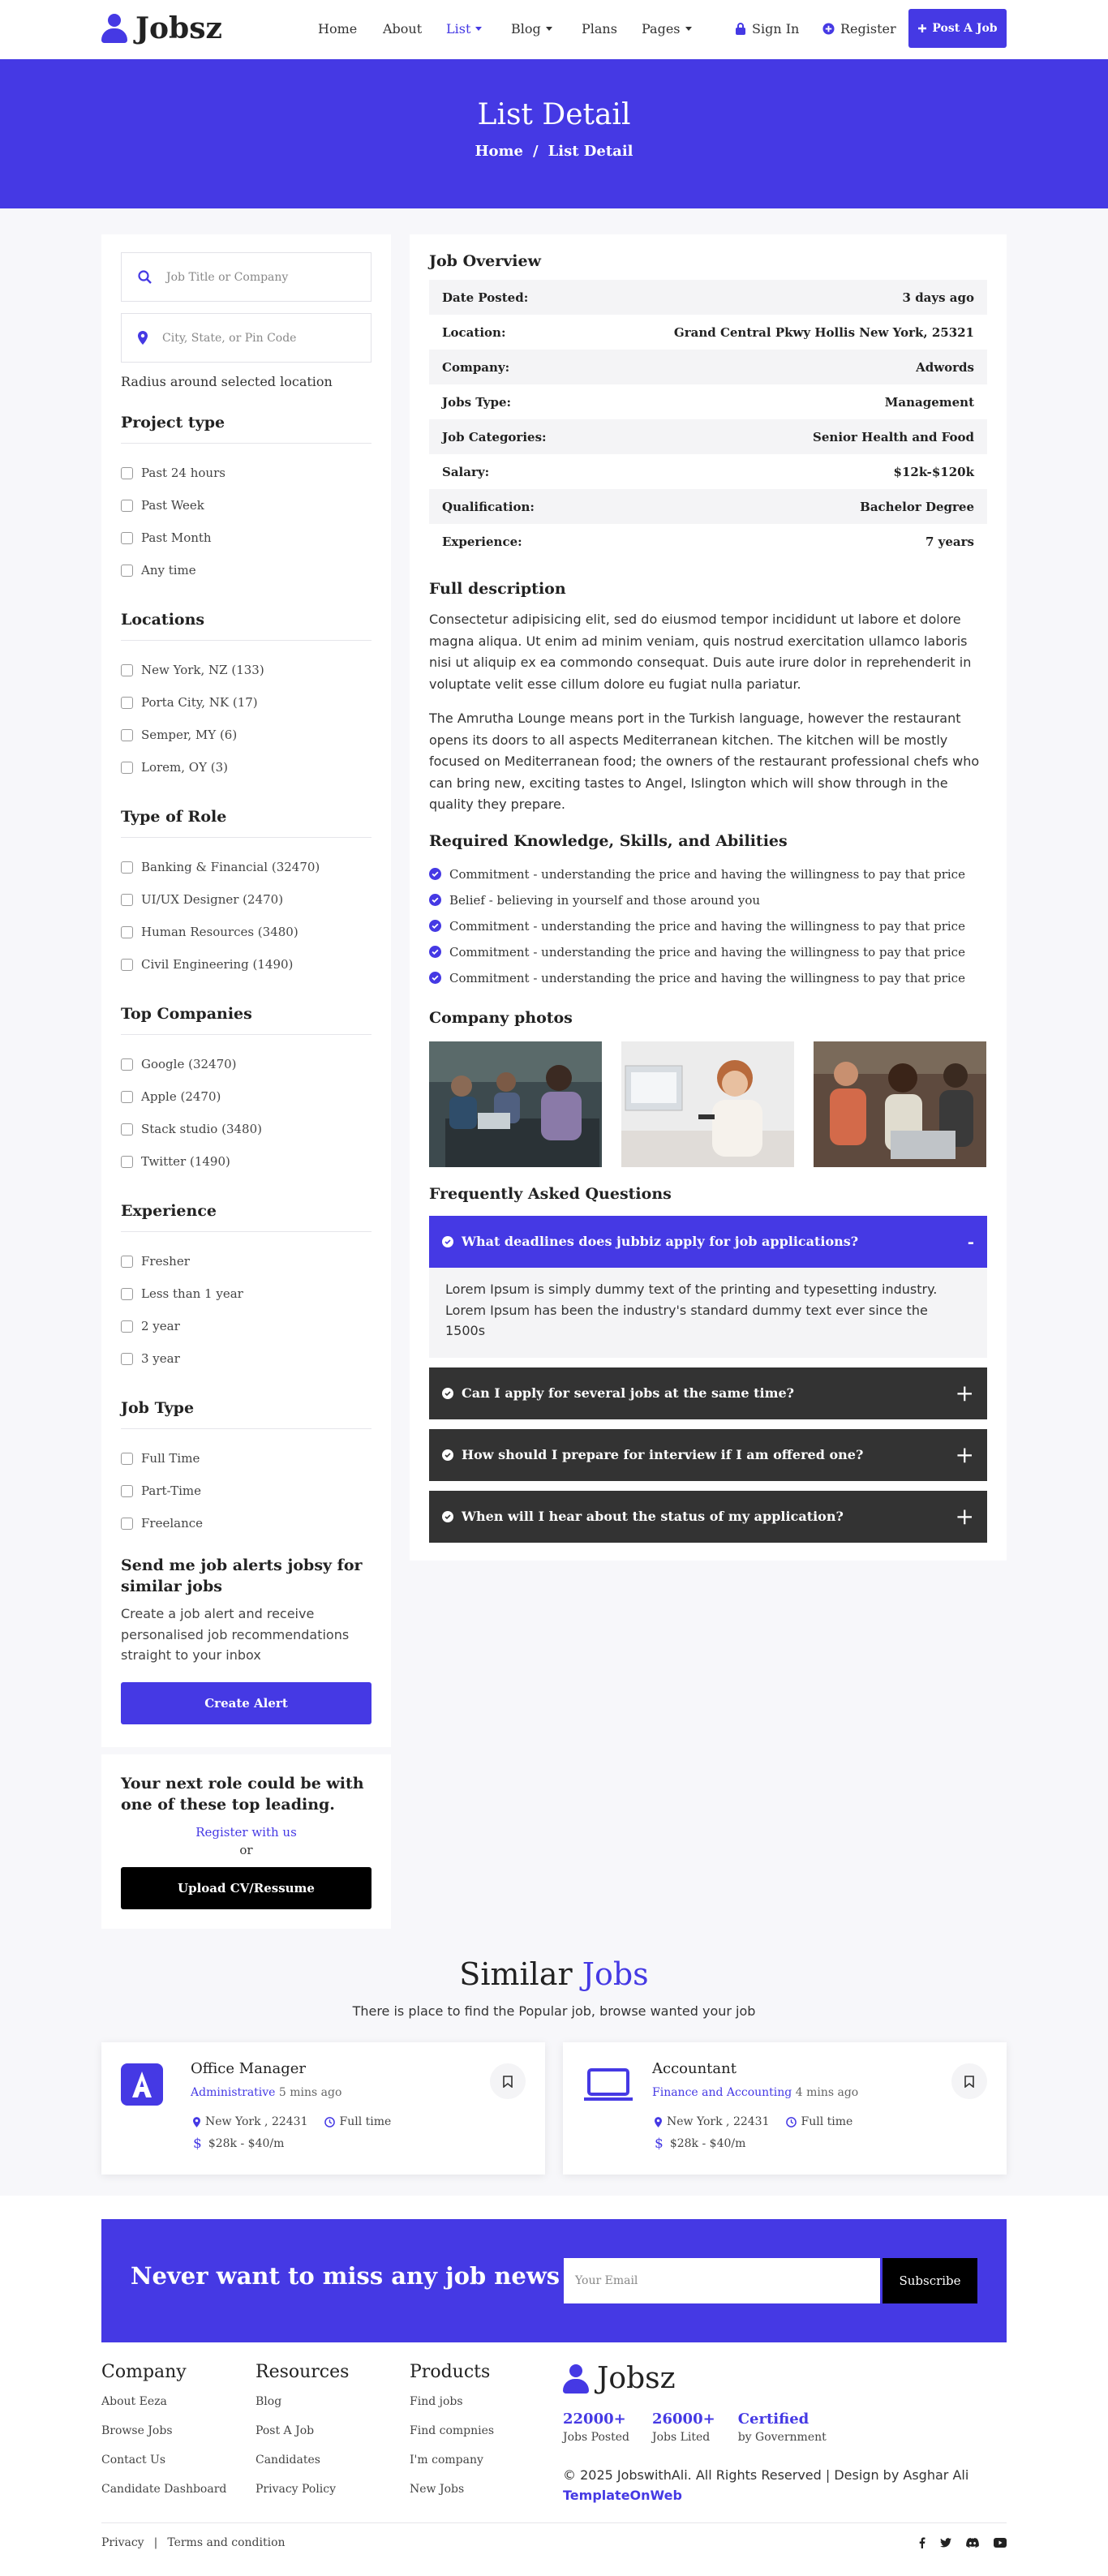  I want to click on check-circle-icon, so click(435, 874).